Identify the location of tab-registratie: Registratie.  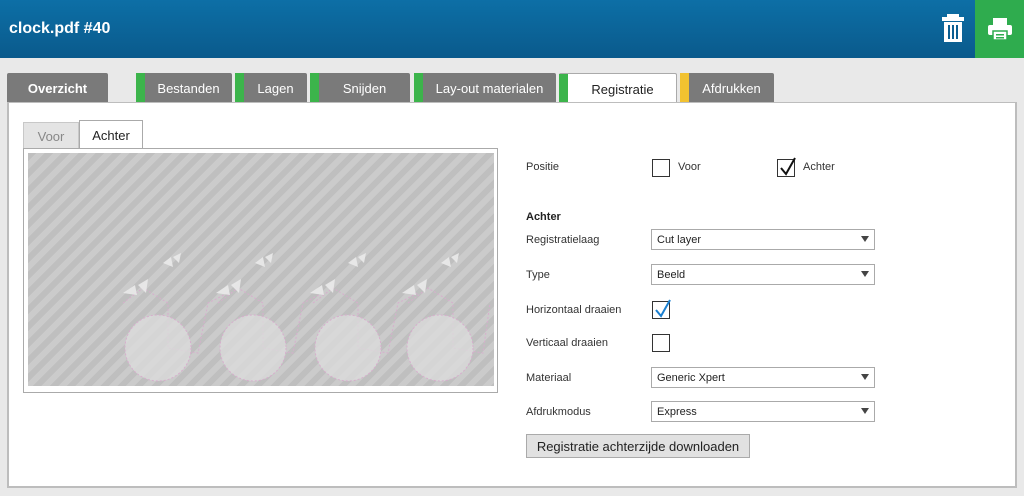
(618, 89).